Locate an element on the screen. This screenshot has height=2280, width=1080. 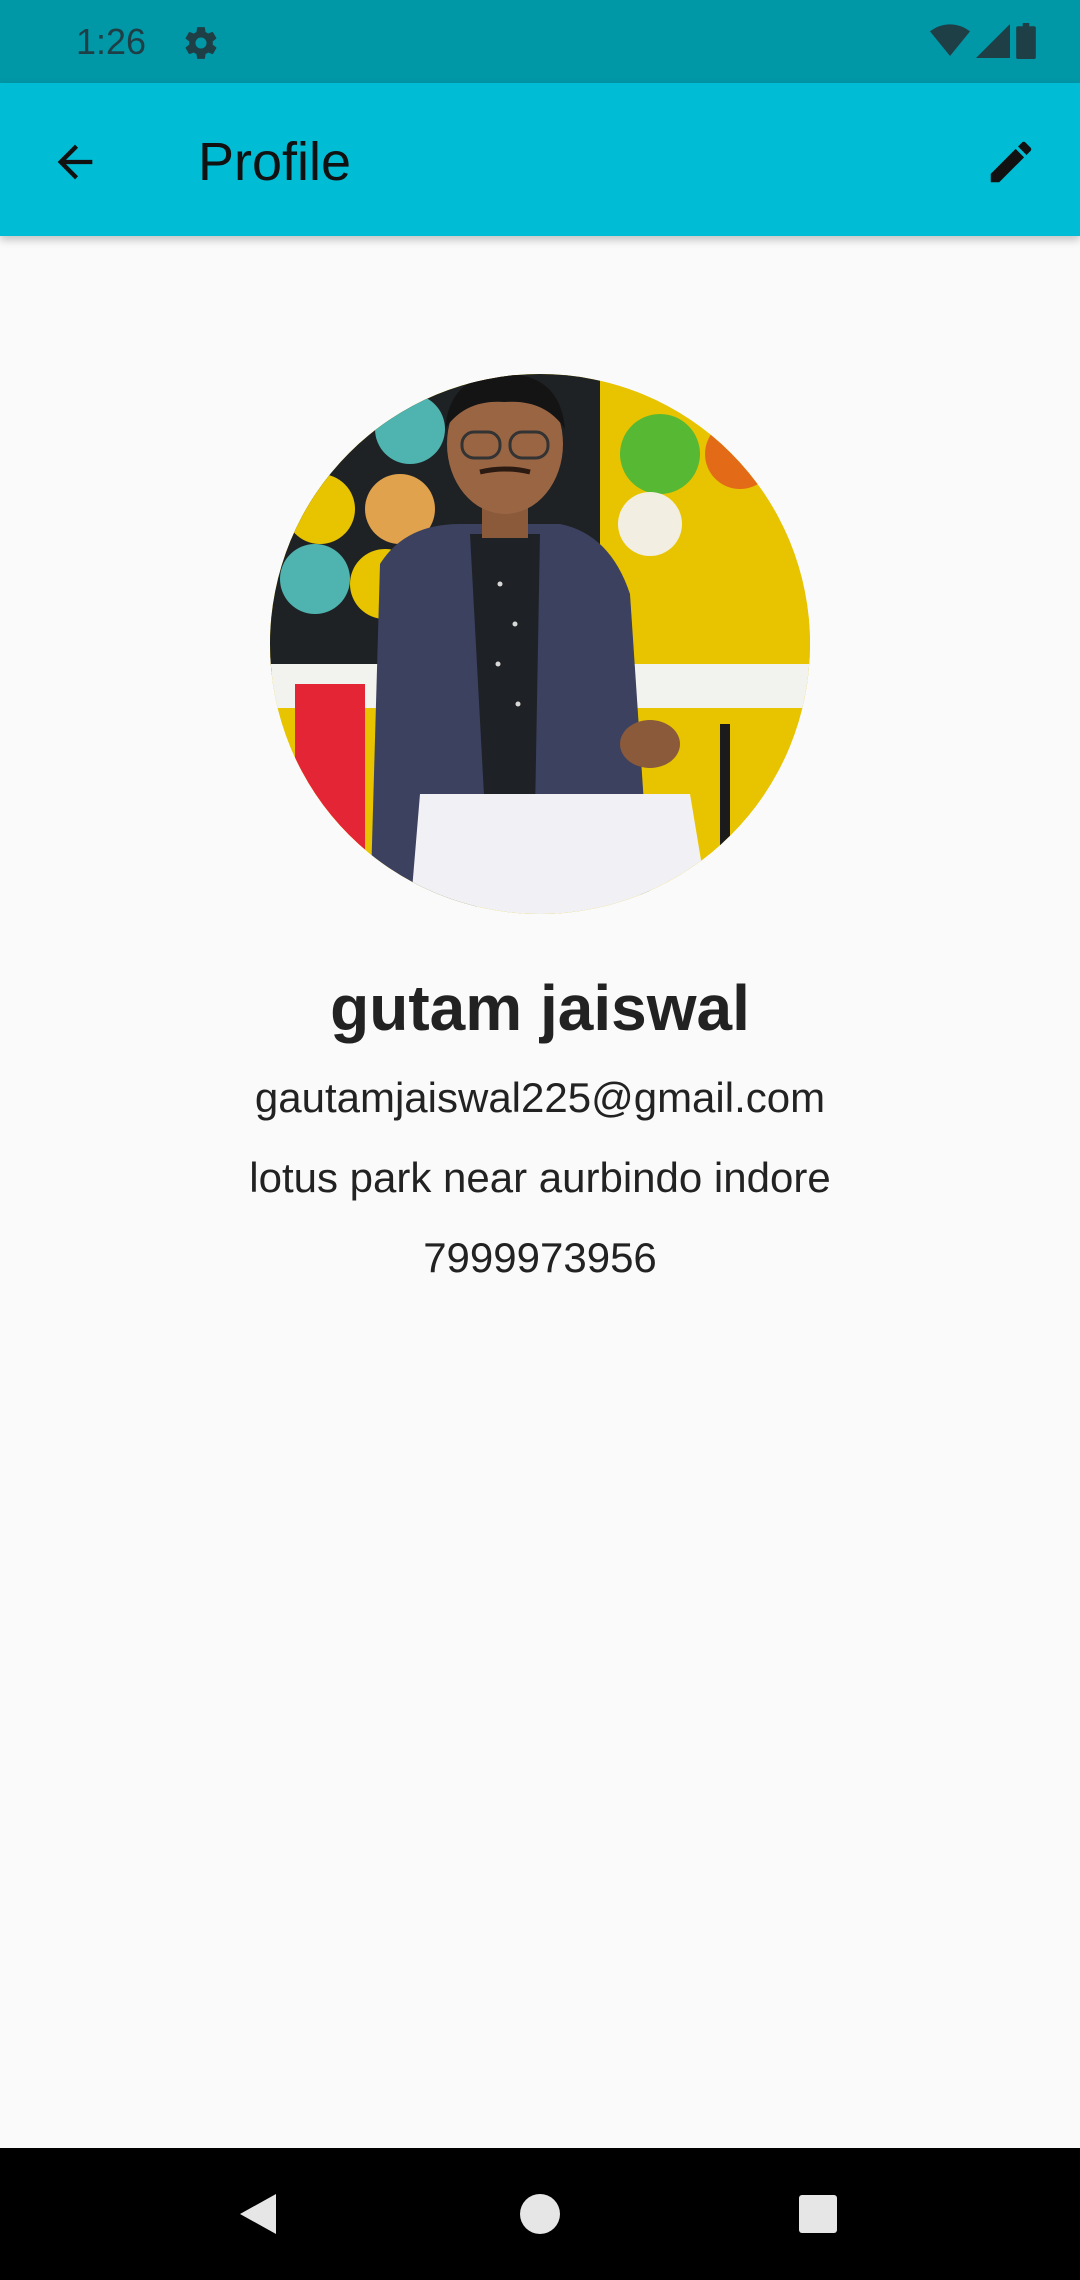
profile-photo is located at coordinates (540, 644).